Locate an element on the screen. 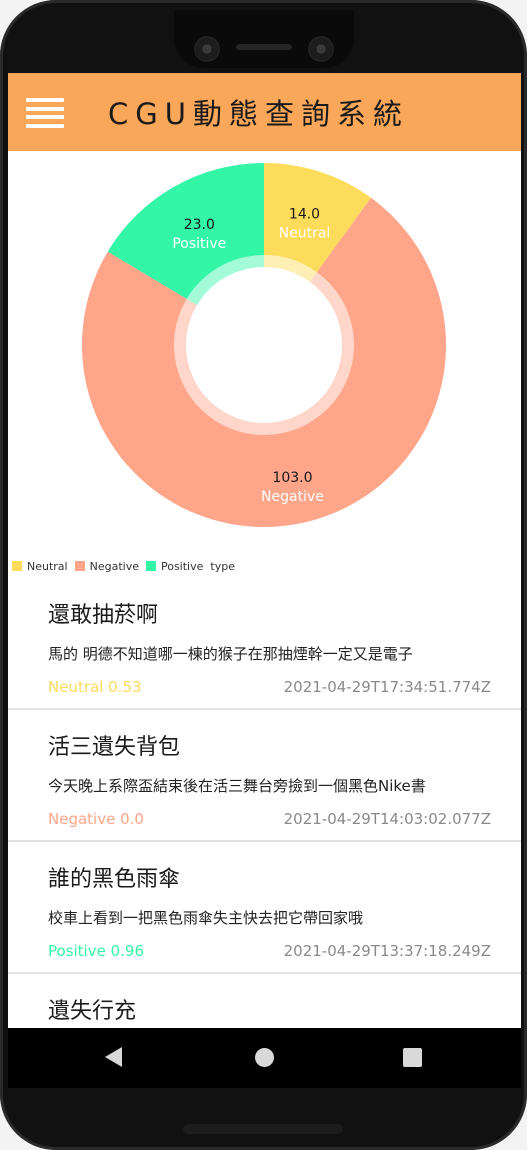 The height and width of the screenshot is (1150, 527). post-title: 誰的黑色雨傘 is located at coordinates (114, 879).